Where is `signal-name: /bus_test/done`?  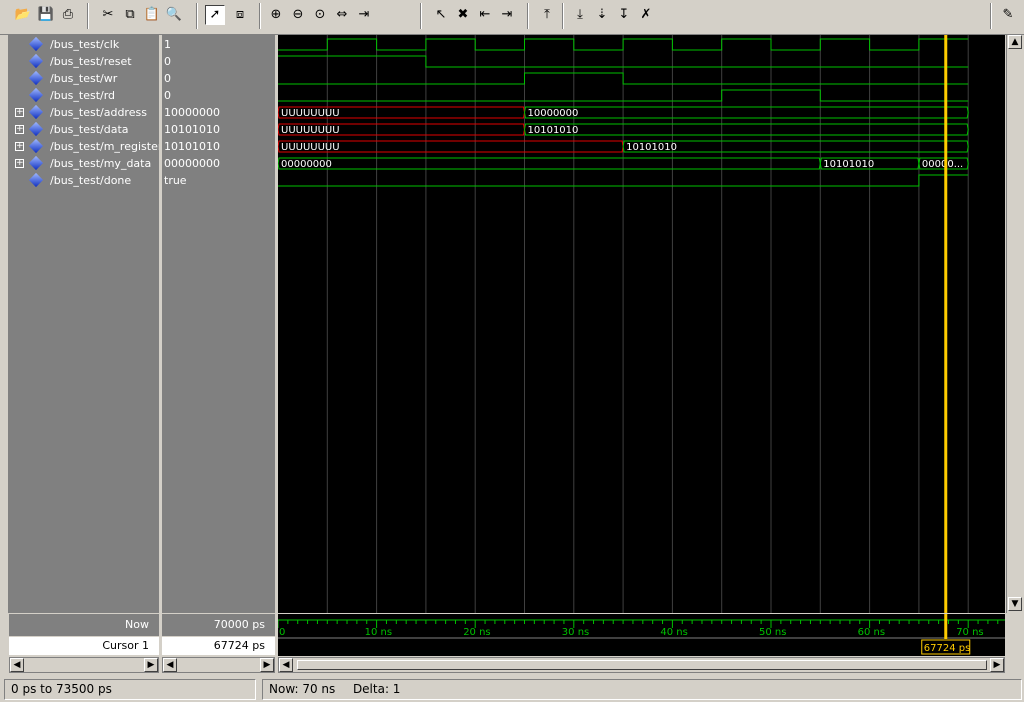 signal-name: /bus_test/done is located at coordinates (90, 180).